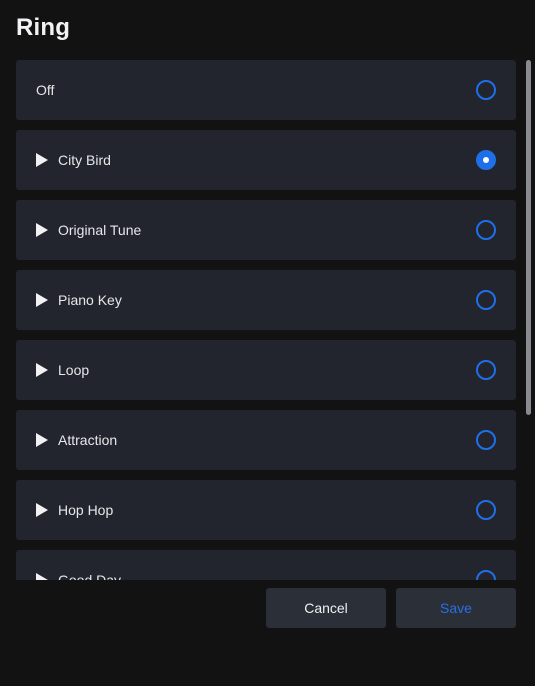 This screenshot has height=686, width=535. What do you see at coordinates (266, 90) in the screenshot?
I see `ringtone-option: Off` at bounding box center [266, 90].